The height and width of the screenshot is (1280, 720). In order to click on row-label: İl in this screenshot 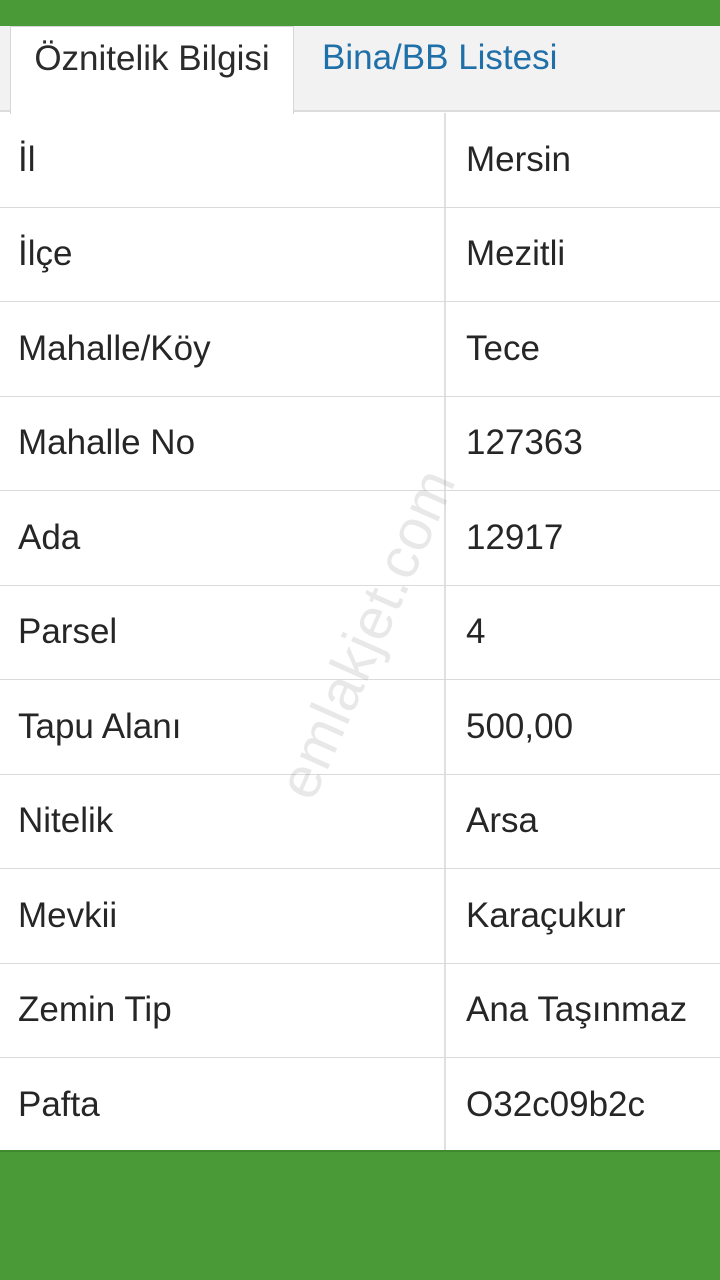, I will do `click(27, 159)`.